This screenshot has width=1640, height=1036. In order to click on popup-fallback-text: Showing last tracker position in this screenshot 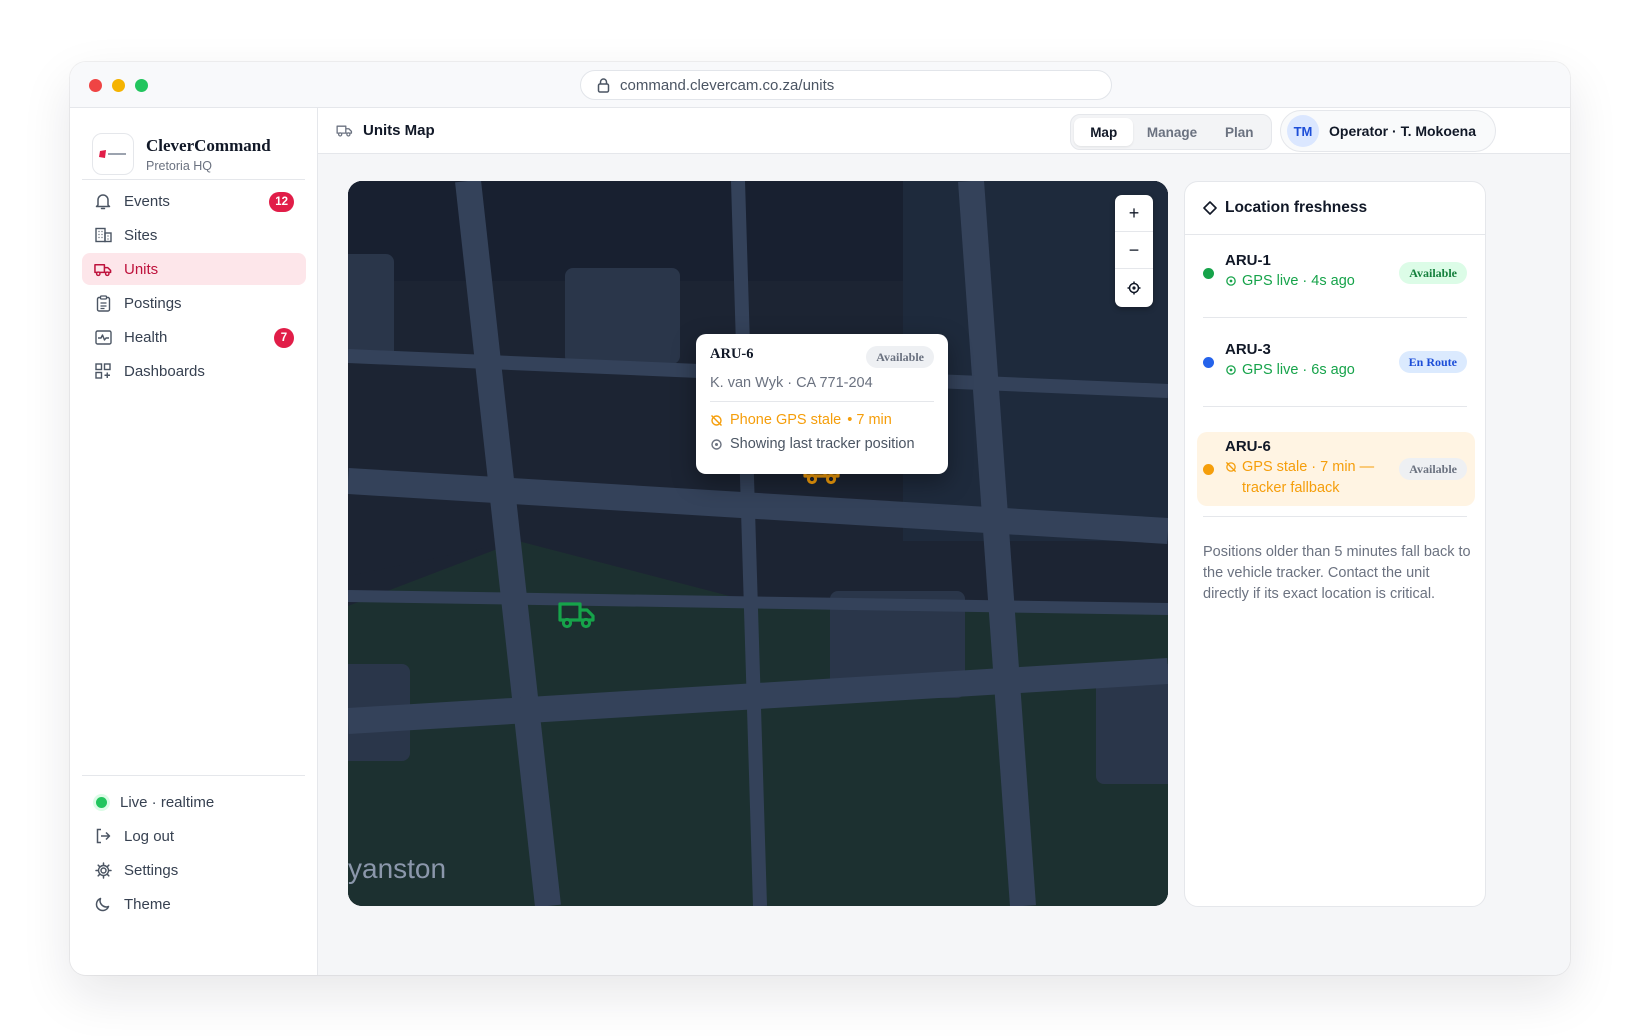, I will do `click(822, 444)`.